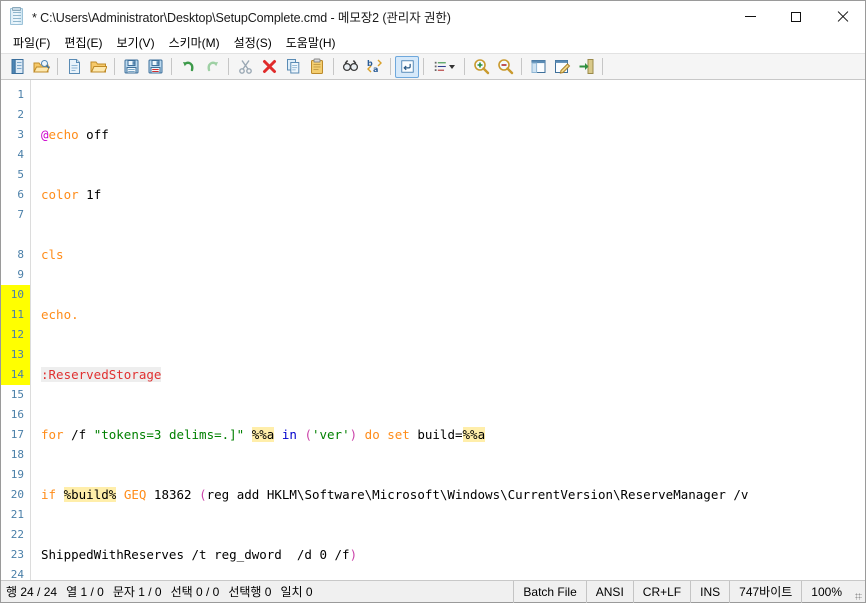 This screenshot has height=603, width=866. I want to click on notepad-icon, so click(17, 16).